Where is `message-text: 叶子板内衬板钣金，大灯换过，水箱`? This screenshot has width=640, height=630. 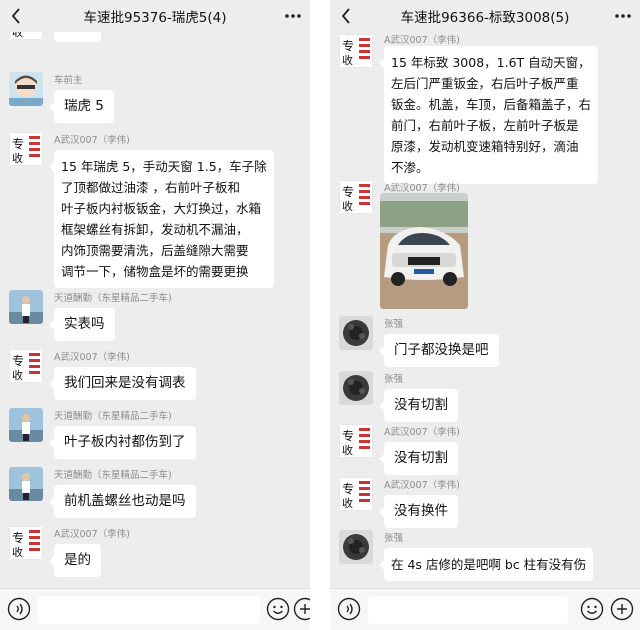
message-text: 叶子板内衬板钣金，大灯换过，水箱 is located at coordinates (161, 208).